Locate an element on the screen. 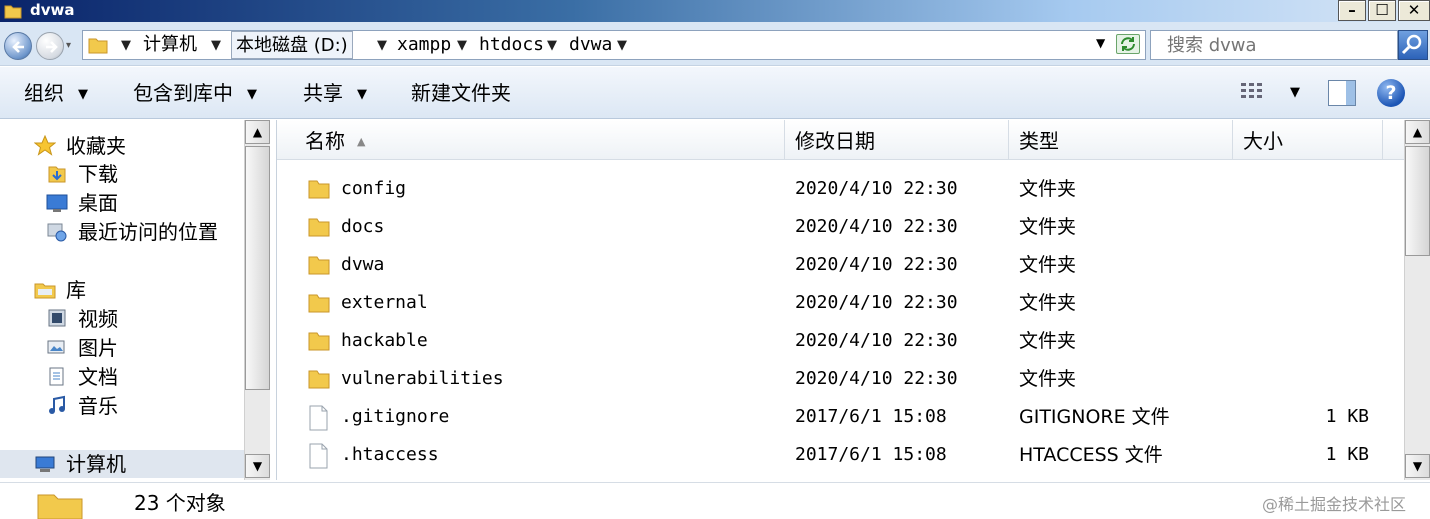  view-options-icon is located at coordinates (1254, 93).